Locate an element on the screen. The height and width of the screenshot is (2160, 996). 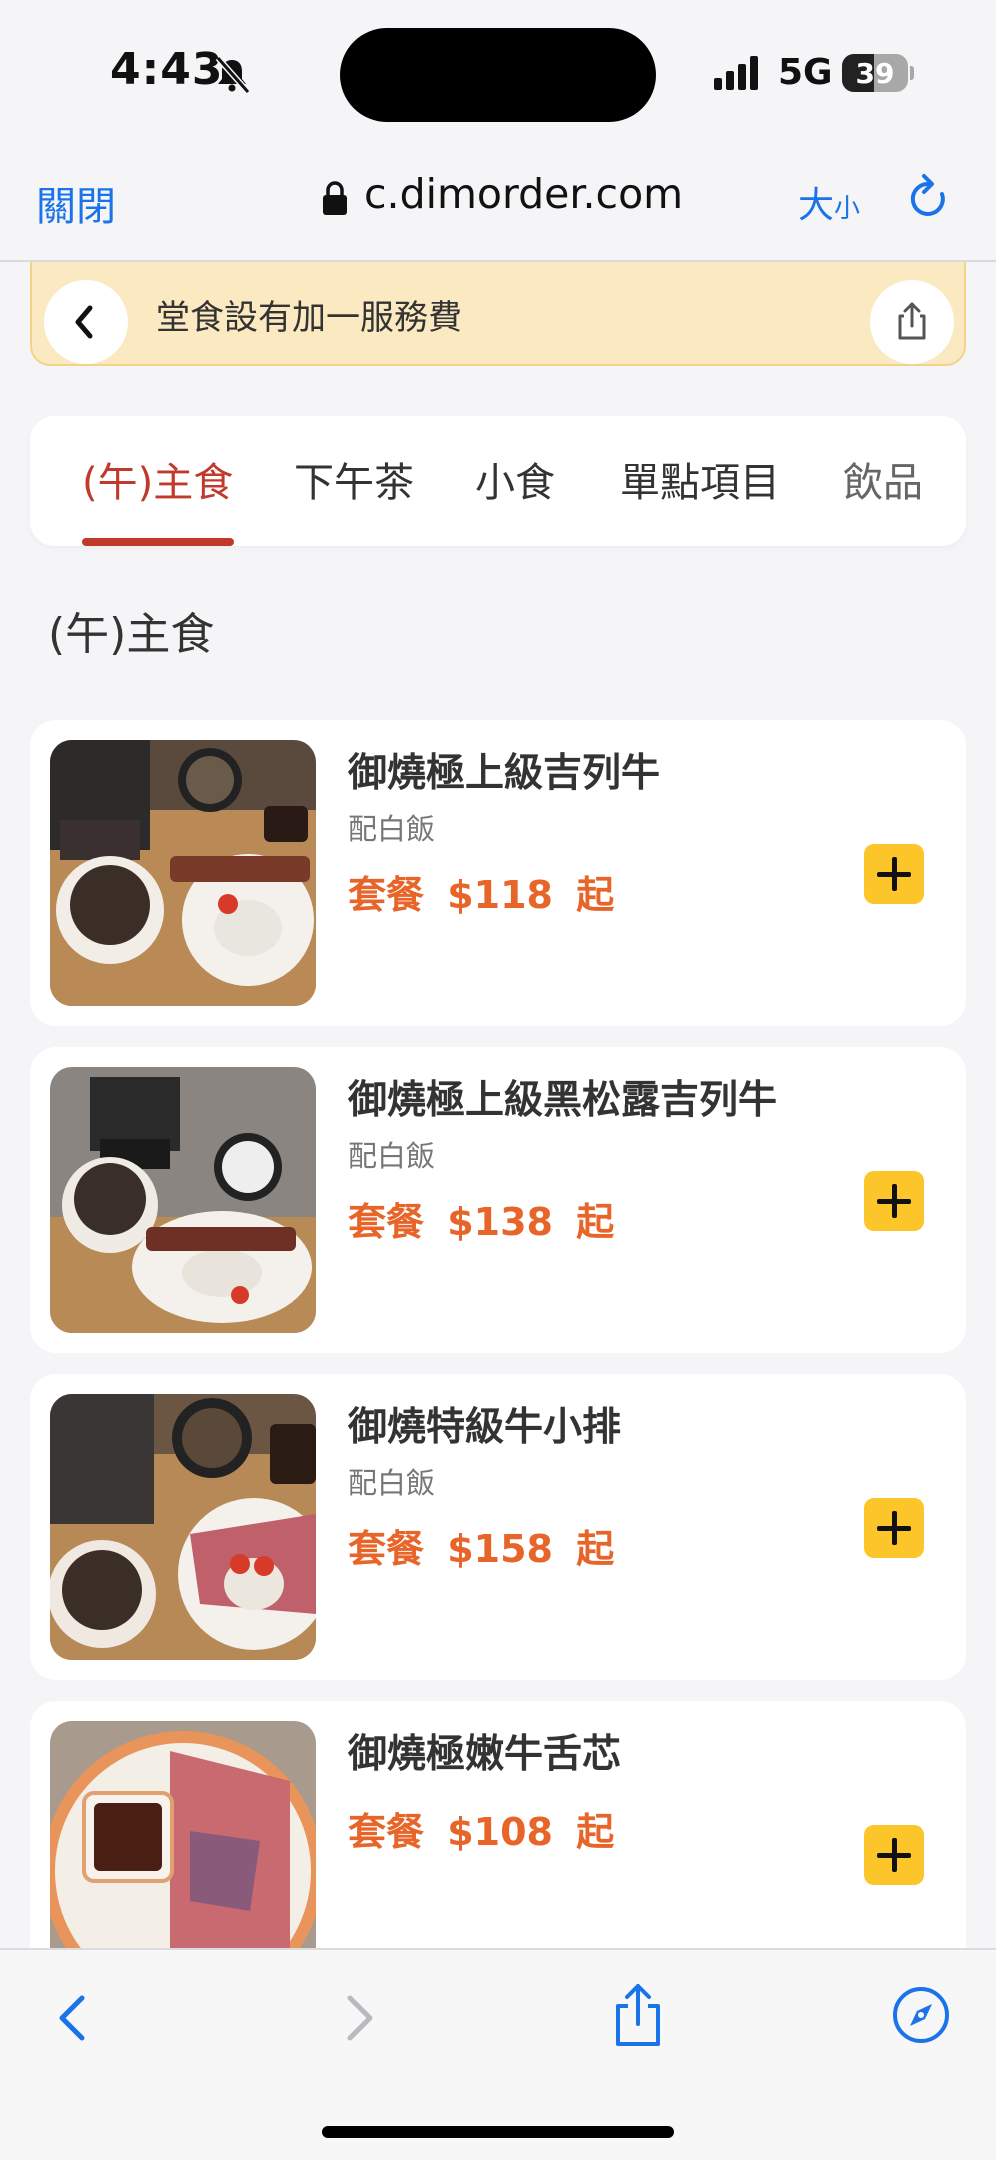
lock-icon is located at coordinates (335, 198).